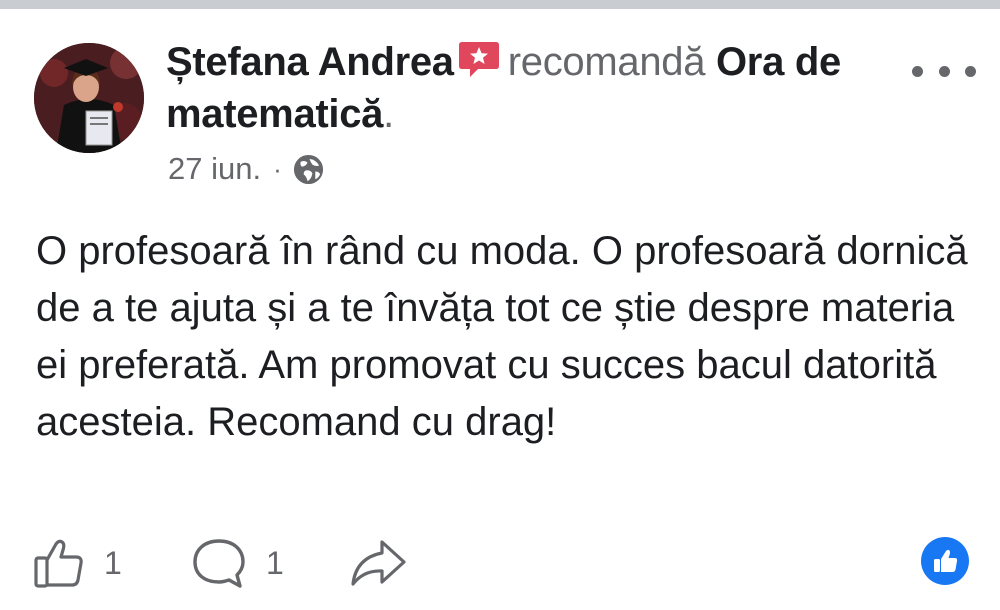 The height and width of the screenshot is (610, 1000). I want to click on like-button: 1, so click(77, 563).